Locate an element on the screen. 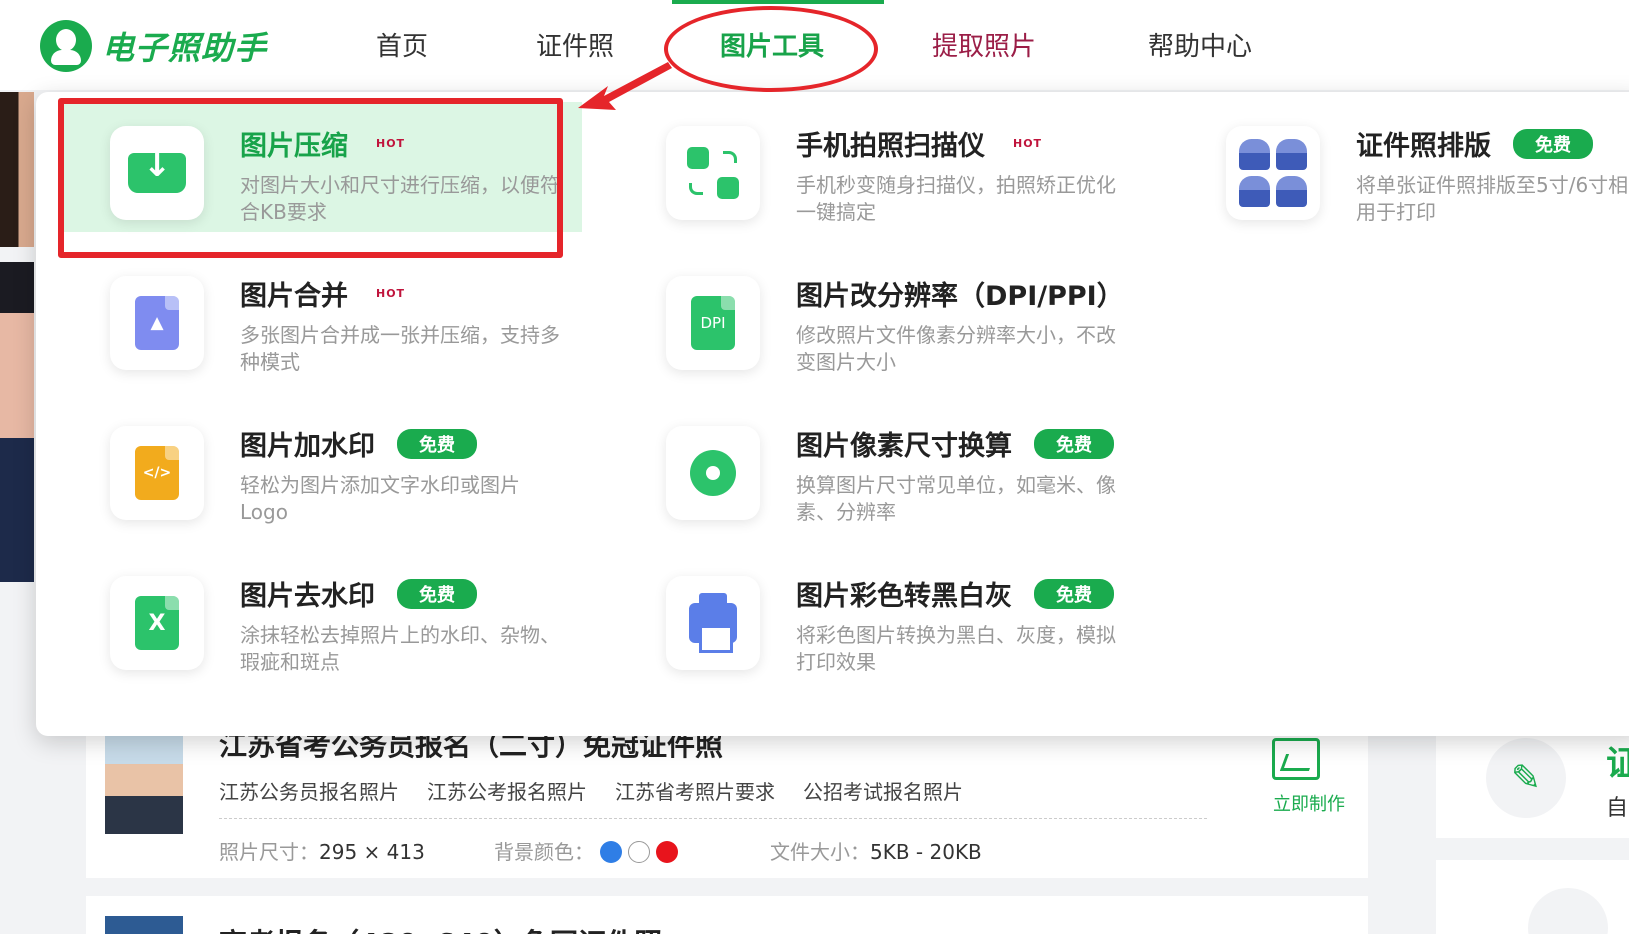 The image size is (1629, 934). tool-desc: 轻松为图片添加文字水印或图片Logo is located at coordinates (380, 498).